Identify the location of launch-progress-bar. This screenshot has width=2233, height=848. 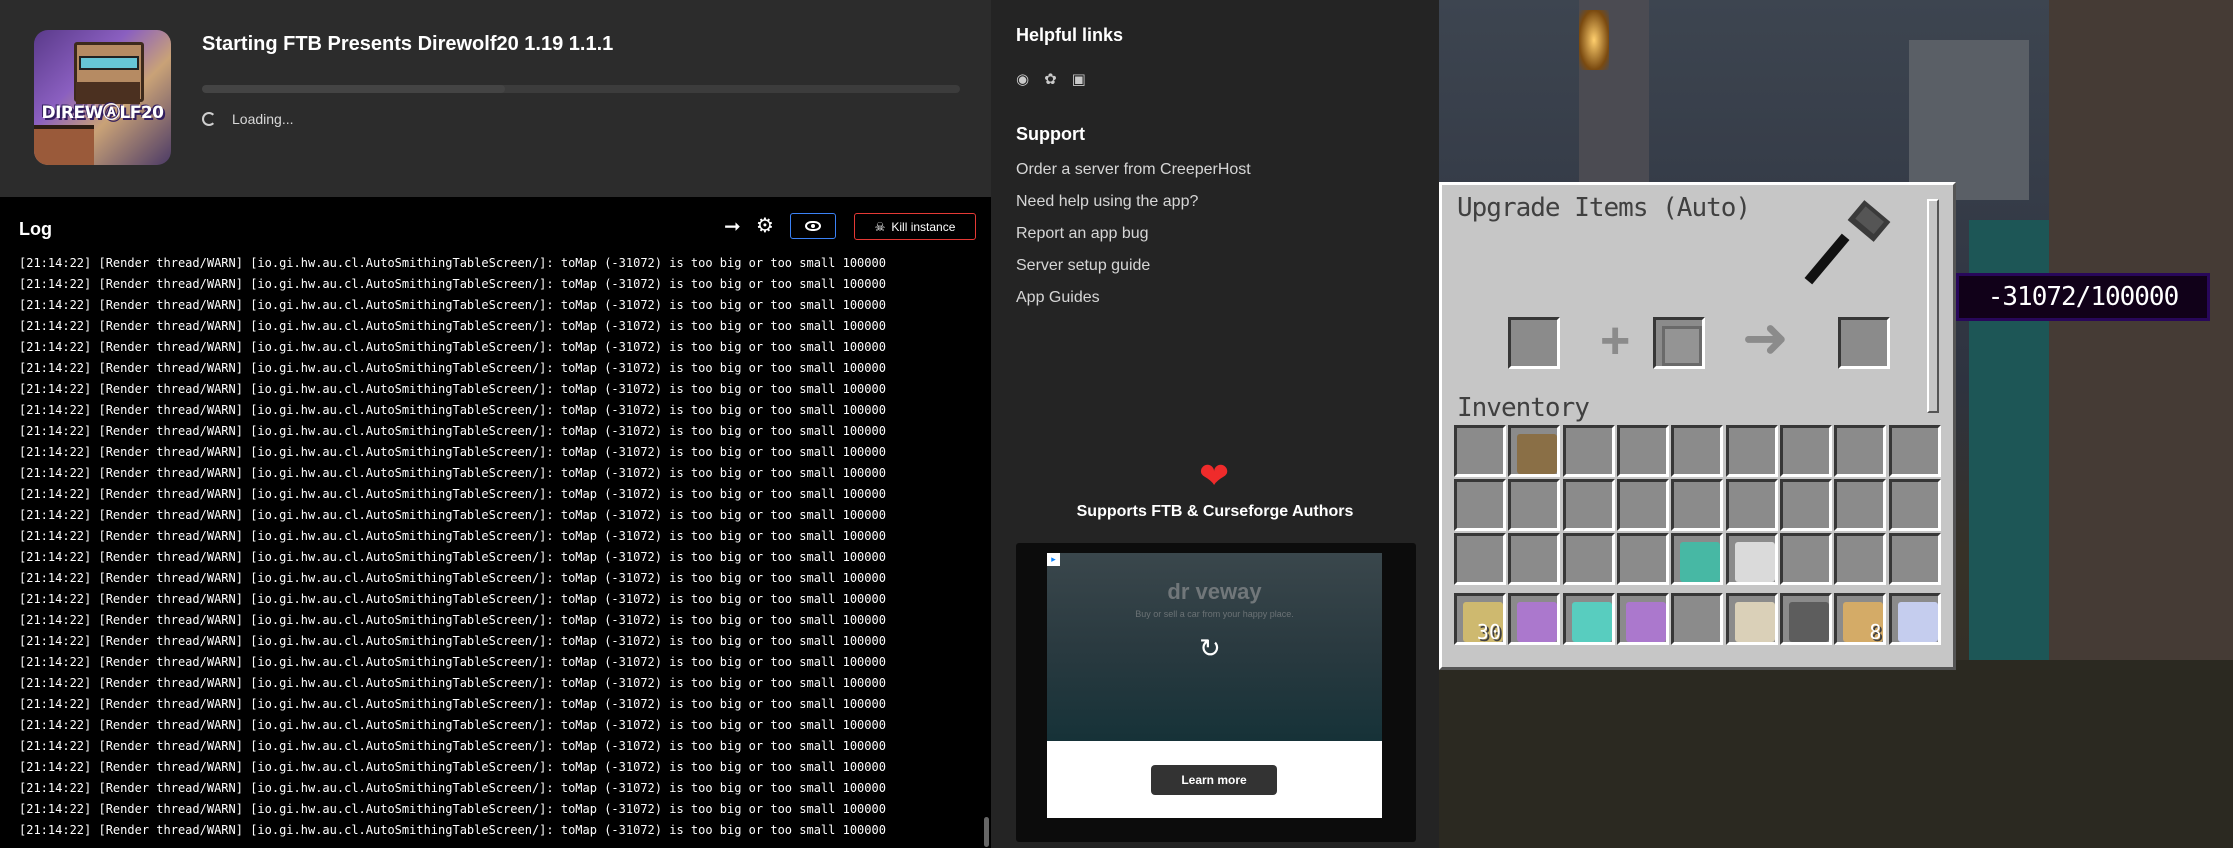
(581, 89).